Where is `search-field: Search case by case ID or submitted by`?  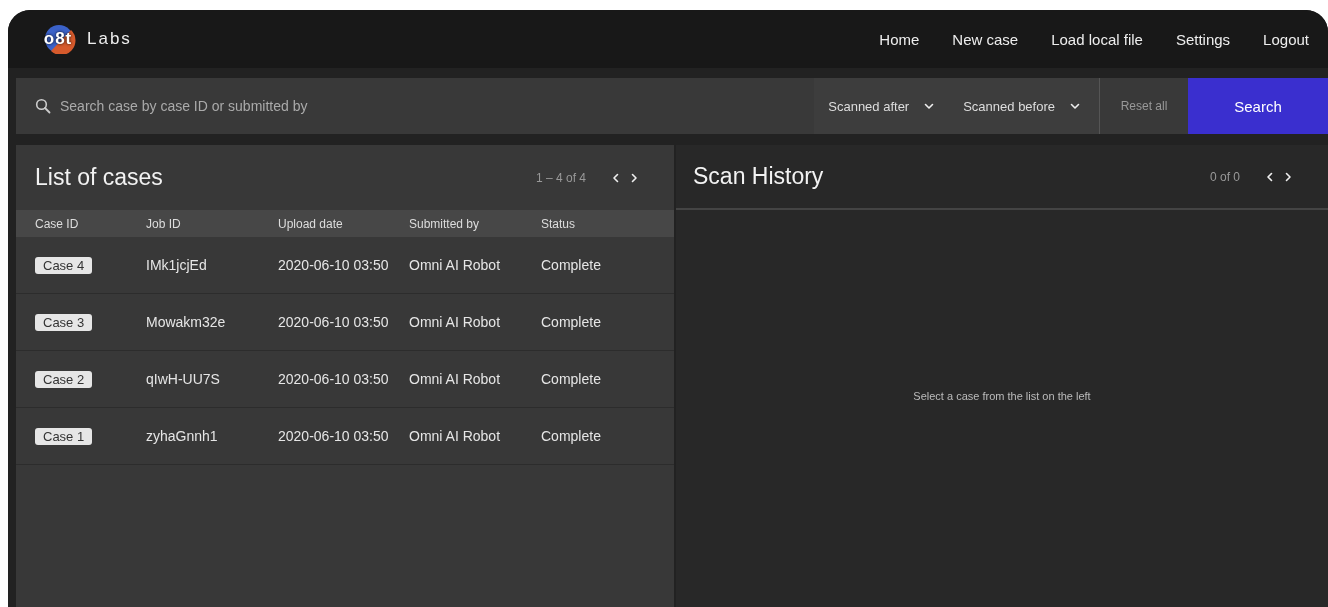
search-field: Search case by case ID or submitted by is located at coordinates (436, 106).